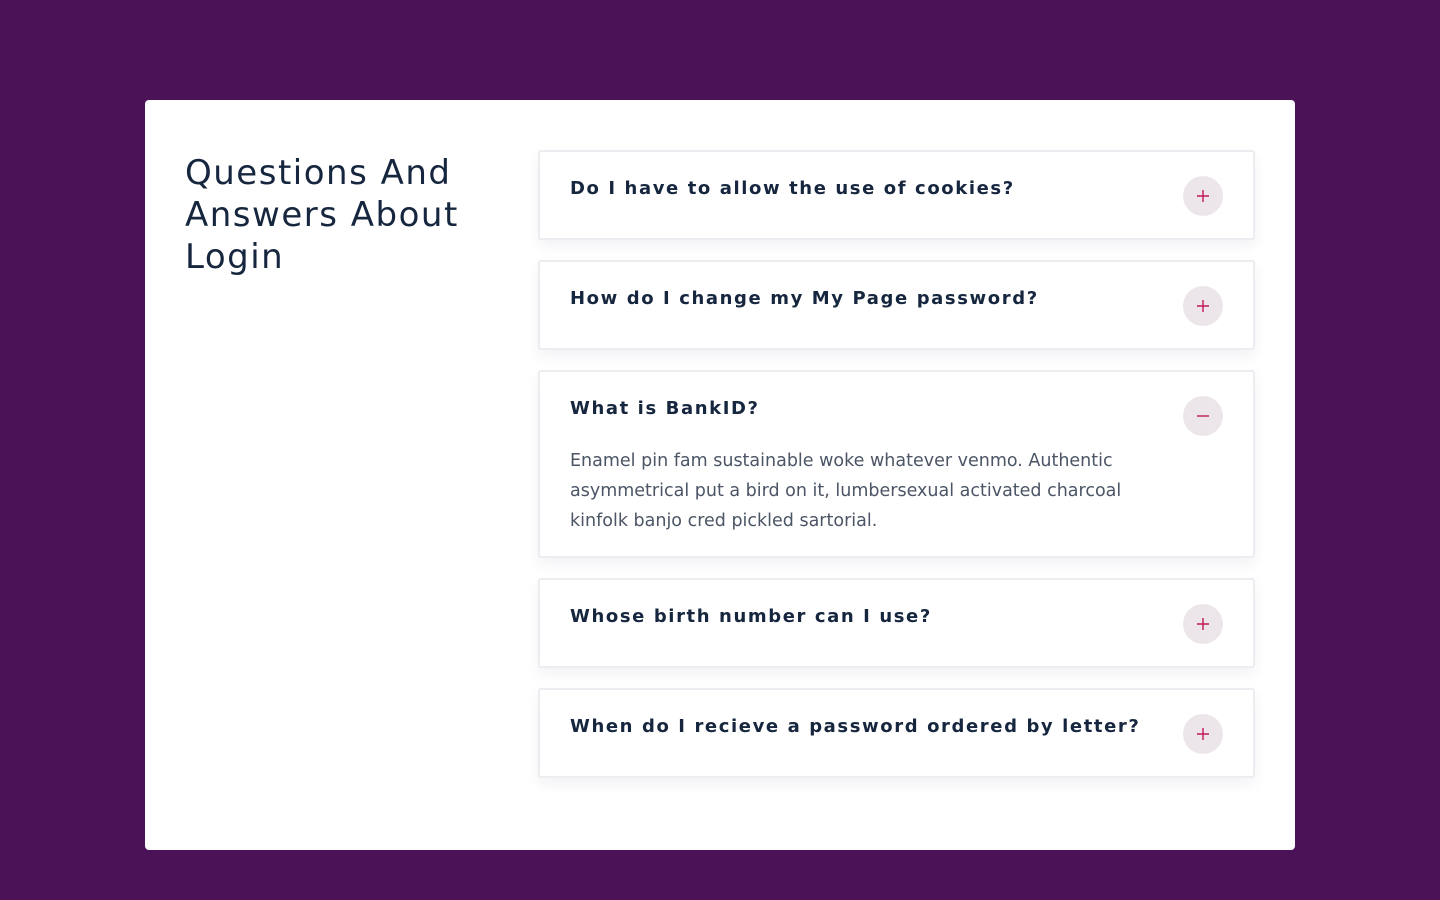  Describe the element at coordinates (896, 409) in the screenshot. I see `faq-question: What is BankID?` at that location.